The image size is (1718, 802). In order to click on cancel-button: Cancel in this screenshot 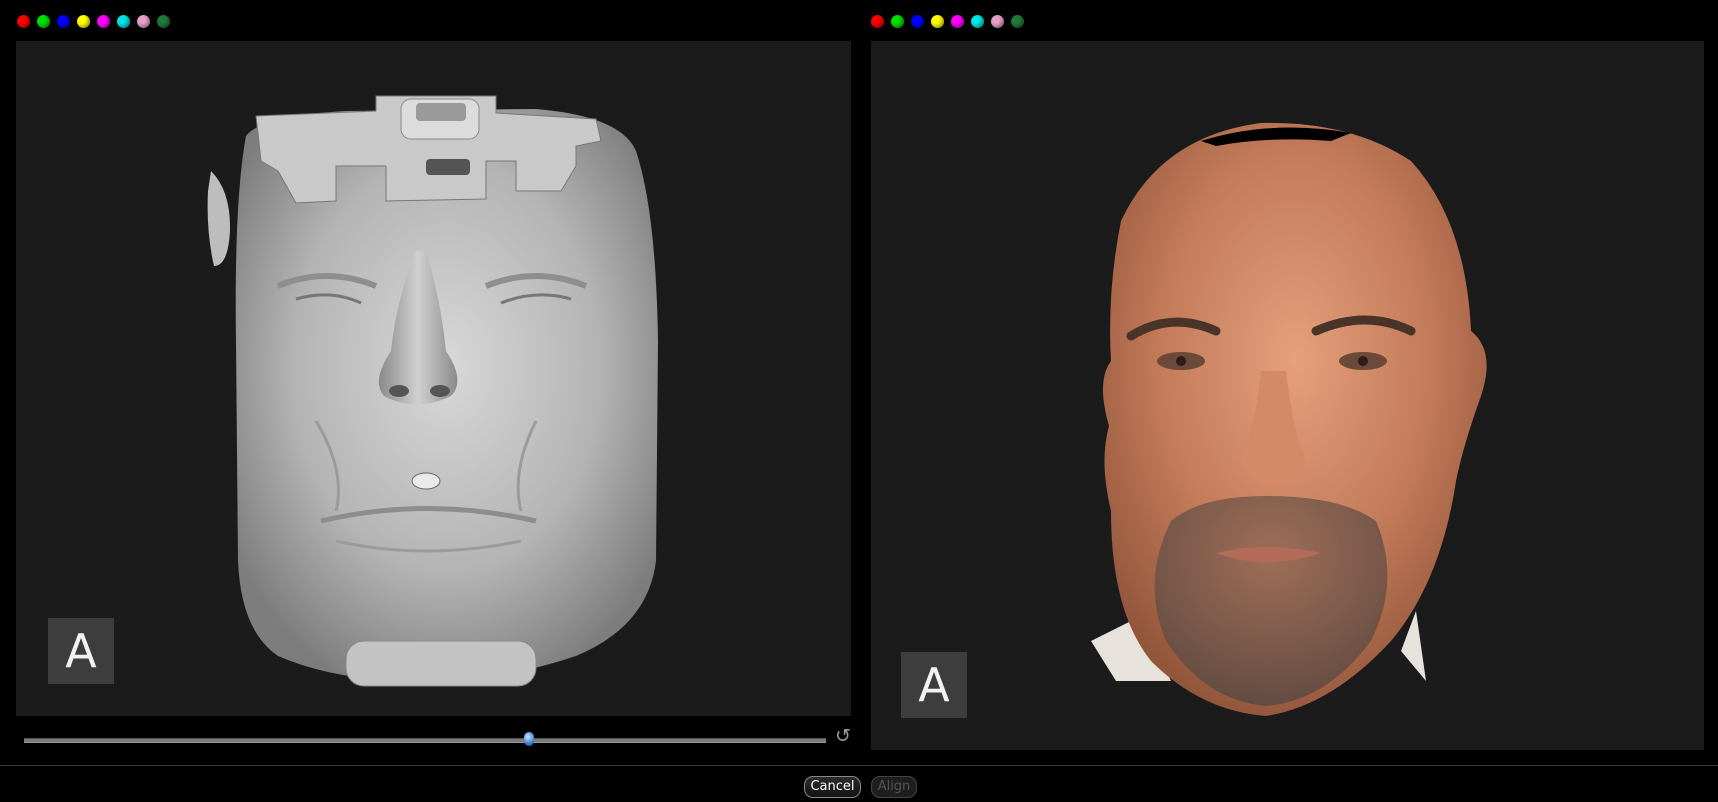, I will do `click(832, 787)`.